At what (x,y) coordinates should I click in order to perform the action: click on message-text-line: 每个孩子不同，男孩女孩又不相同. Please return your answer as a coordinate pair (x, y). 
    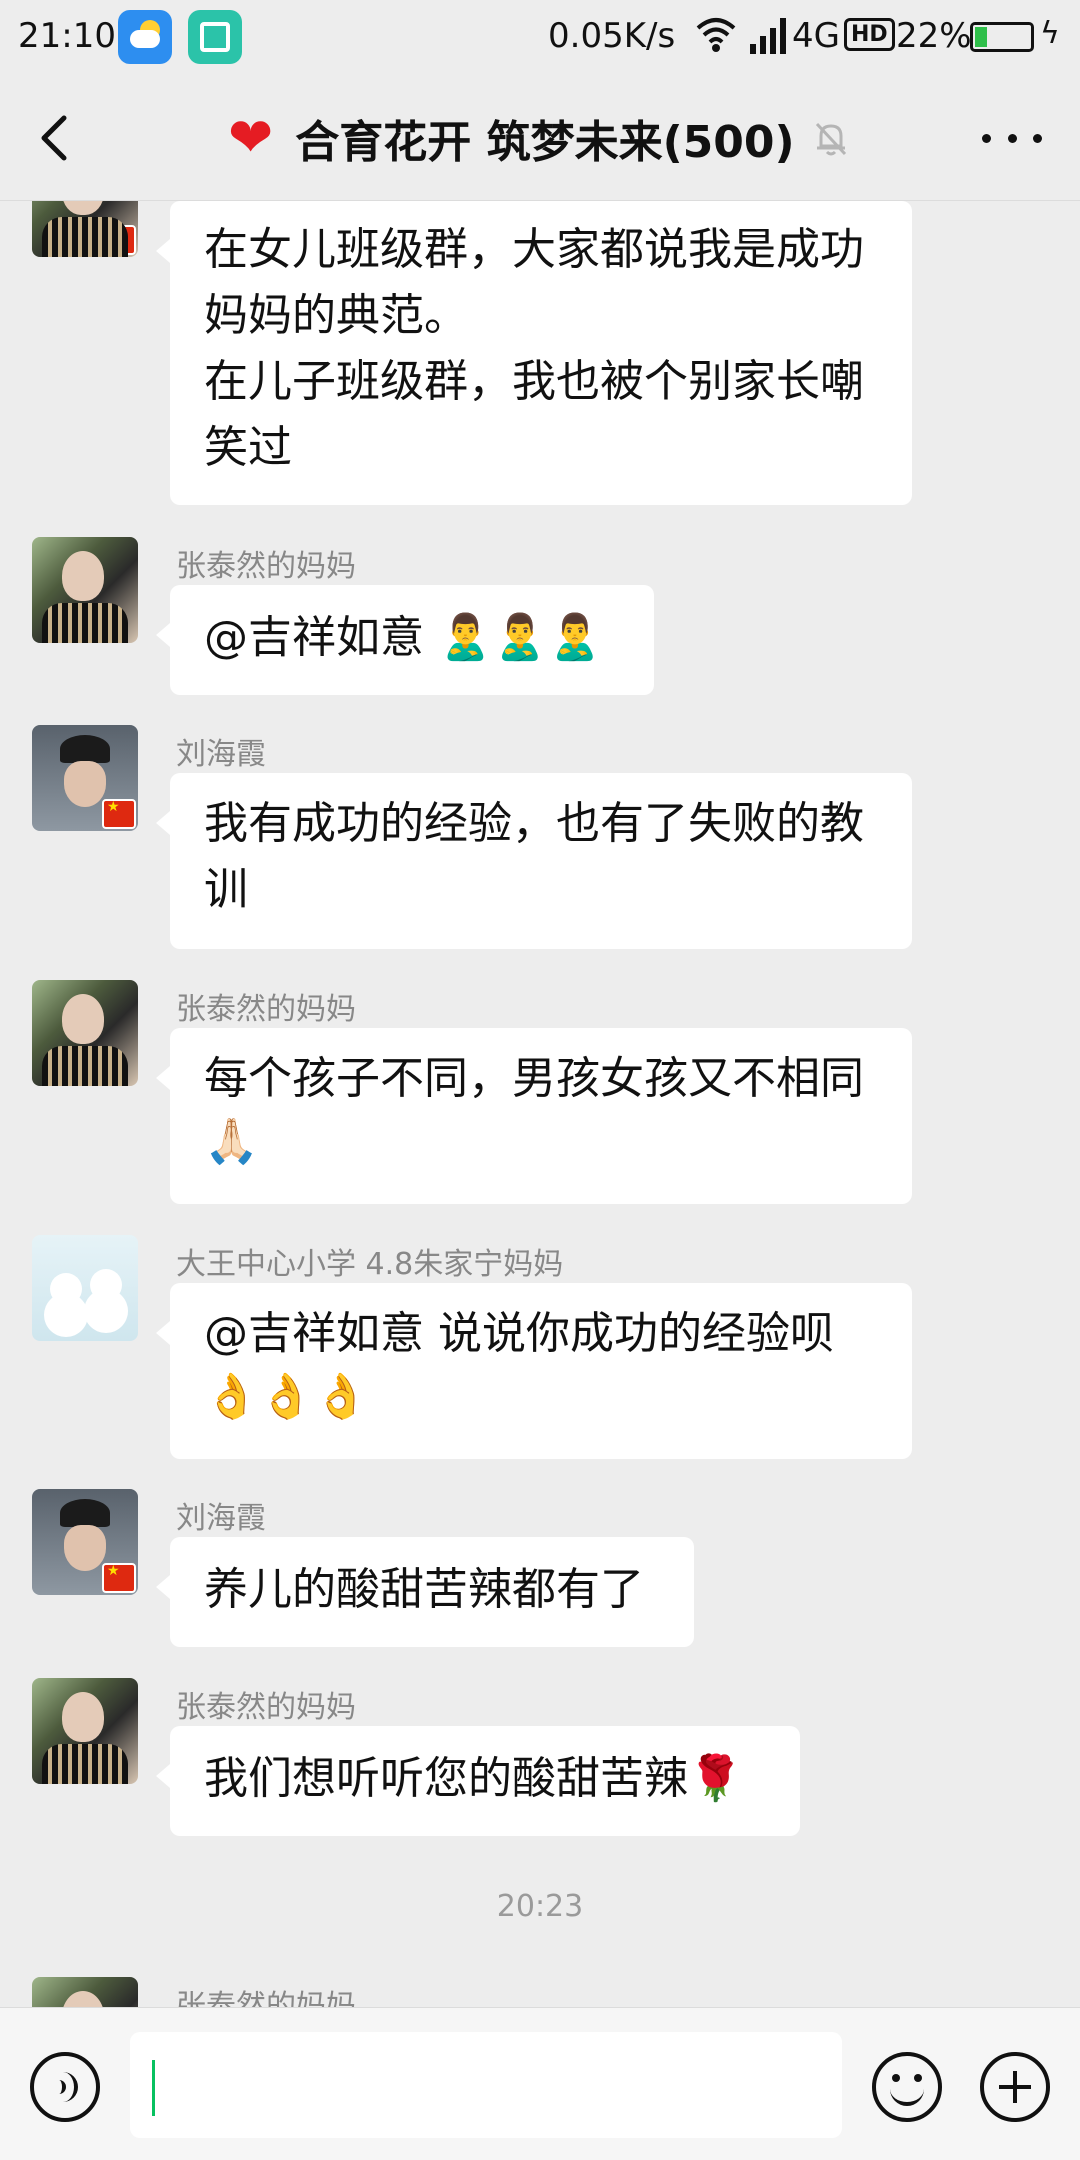
    Looking at the image, I should click on (534, 1078).